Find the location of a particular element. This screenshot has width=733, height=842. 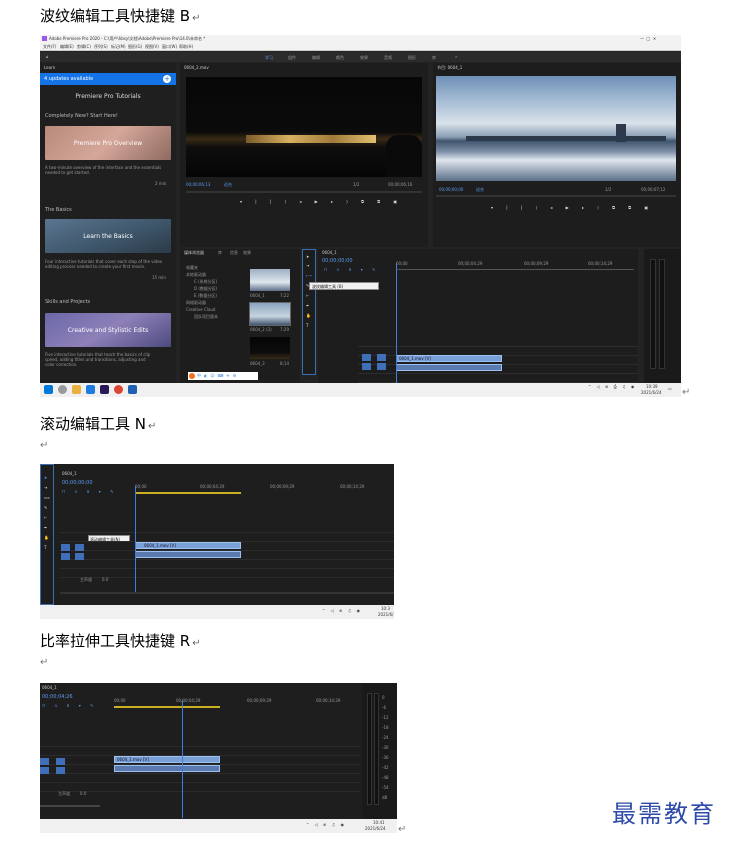

source-fit: 适合 is located at coordinates (228, 185).